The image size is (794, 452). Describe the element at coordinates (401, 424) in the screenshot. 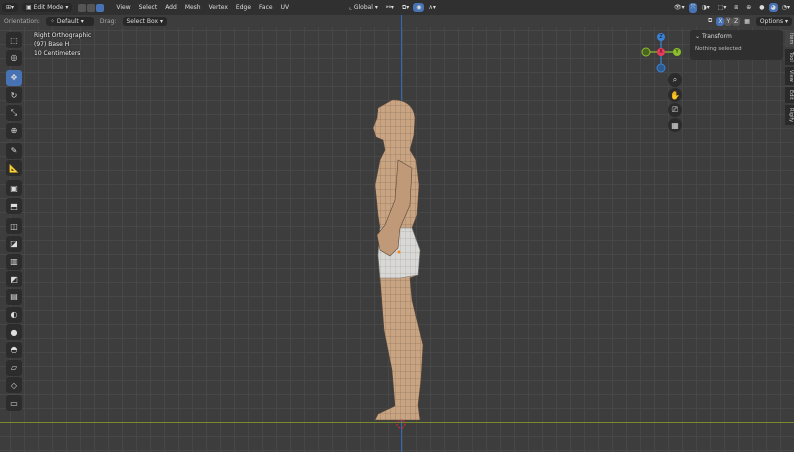

I see `3d-cursor-icon` at that location.